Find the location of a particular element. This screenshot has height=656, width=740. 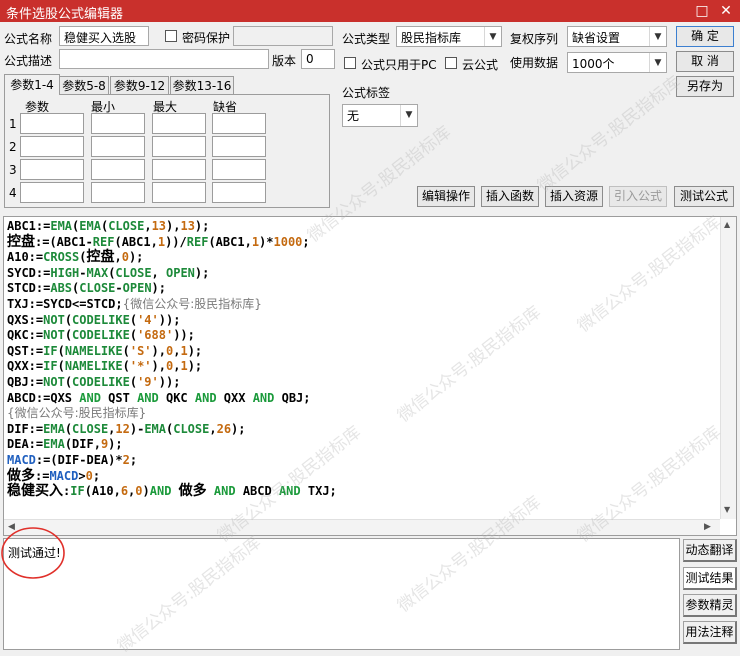

code-token: HIGH is located at coordinates (65, 272).